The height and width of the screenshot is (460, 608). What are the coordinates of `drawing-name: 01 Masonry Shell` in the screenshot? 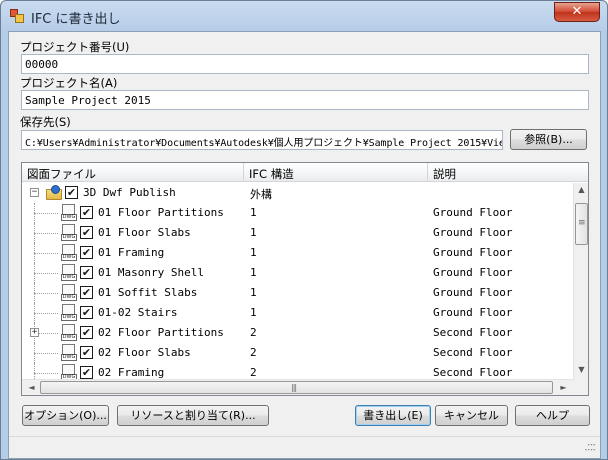 It's located at (151, 272).